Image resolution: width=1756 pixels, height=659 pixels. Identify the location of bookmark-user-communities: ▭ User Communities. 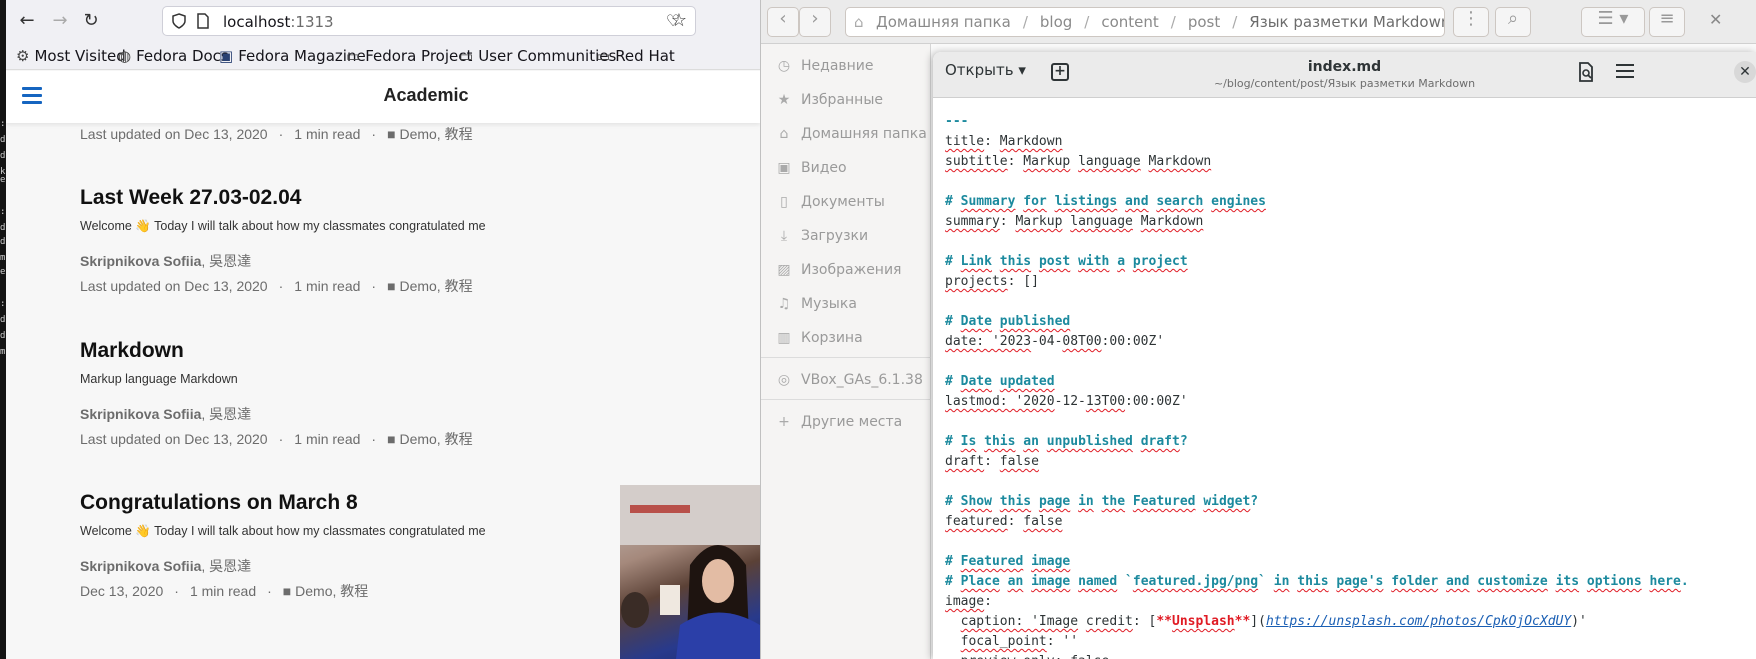
(537, 56).